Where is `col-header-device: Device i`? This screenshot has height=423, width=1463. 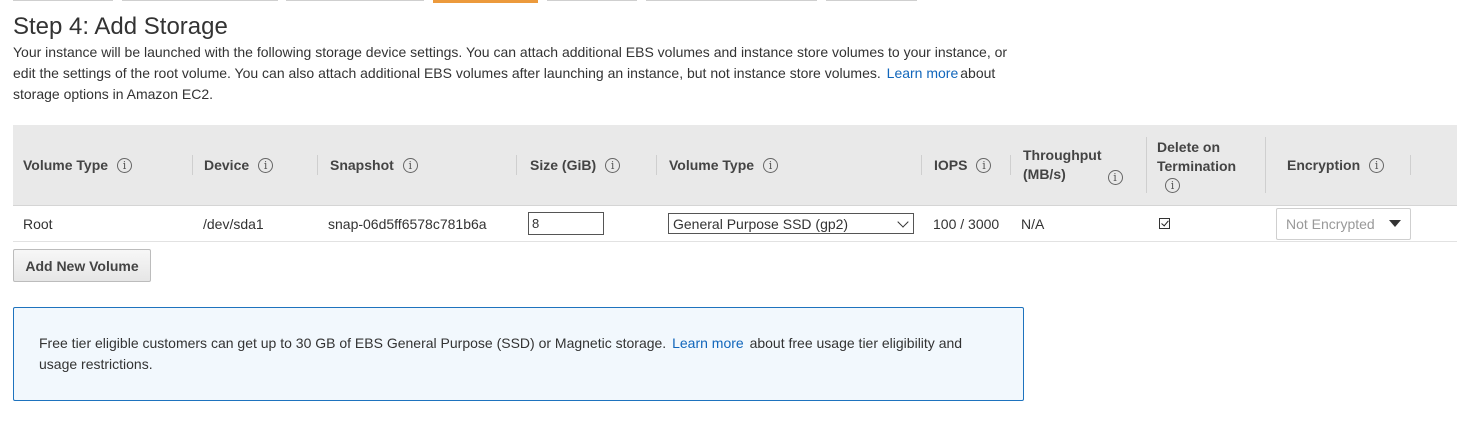 col-header-device: Device i is located at coordinates (239, 165).